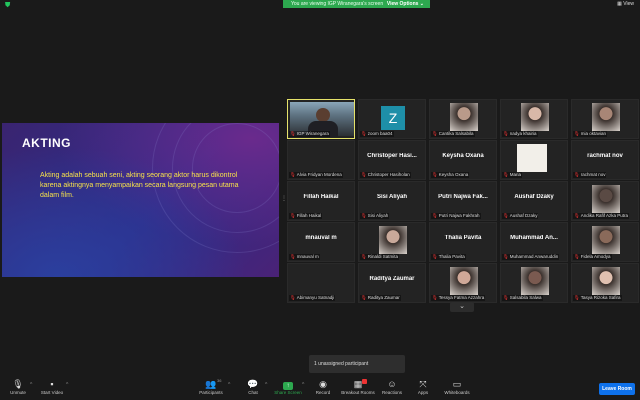 The height and width of the screenshot is (400, 640). I want to click on participant-tile: 🎙Alvia Fridyan Mordena, so click(321, 160).